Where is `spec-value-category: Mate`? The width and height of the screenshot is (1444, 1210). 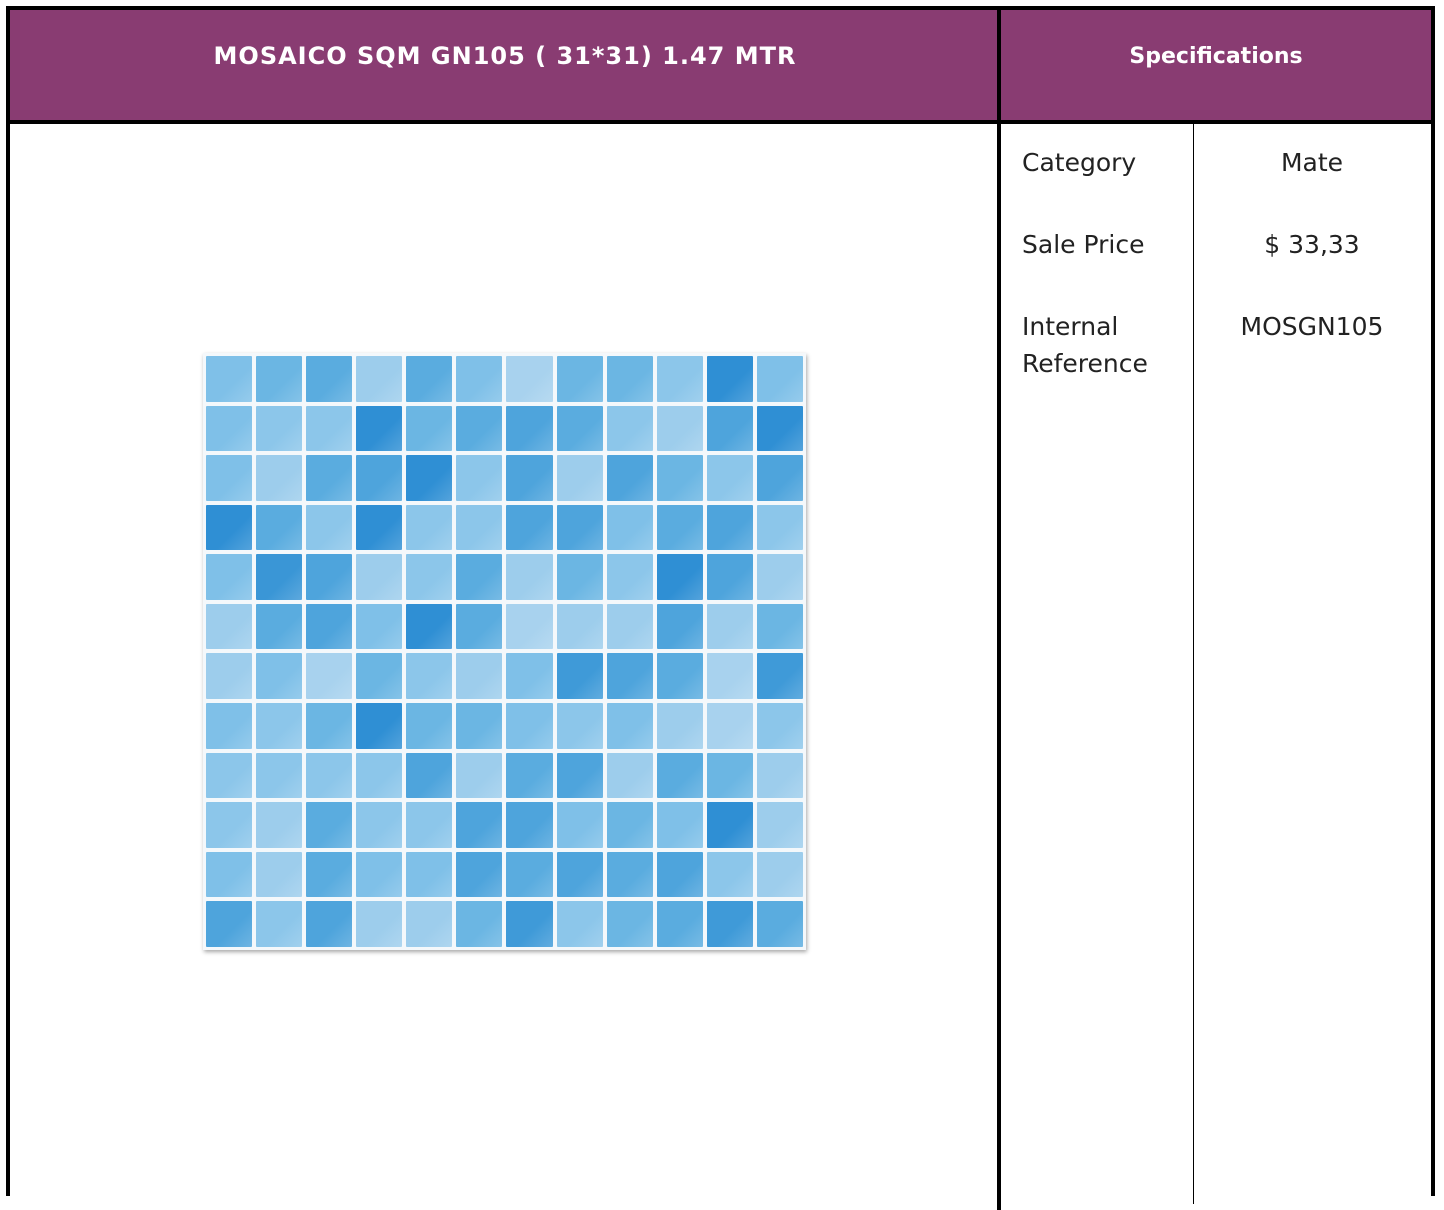
spec-value-category: Mate is located at coordinates (1312, 162).